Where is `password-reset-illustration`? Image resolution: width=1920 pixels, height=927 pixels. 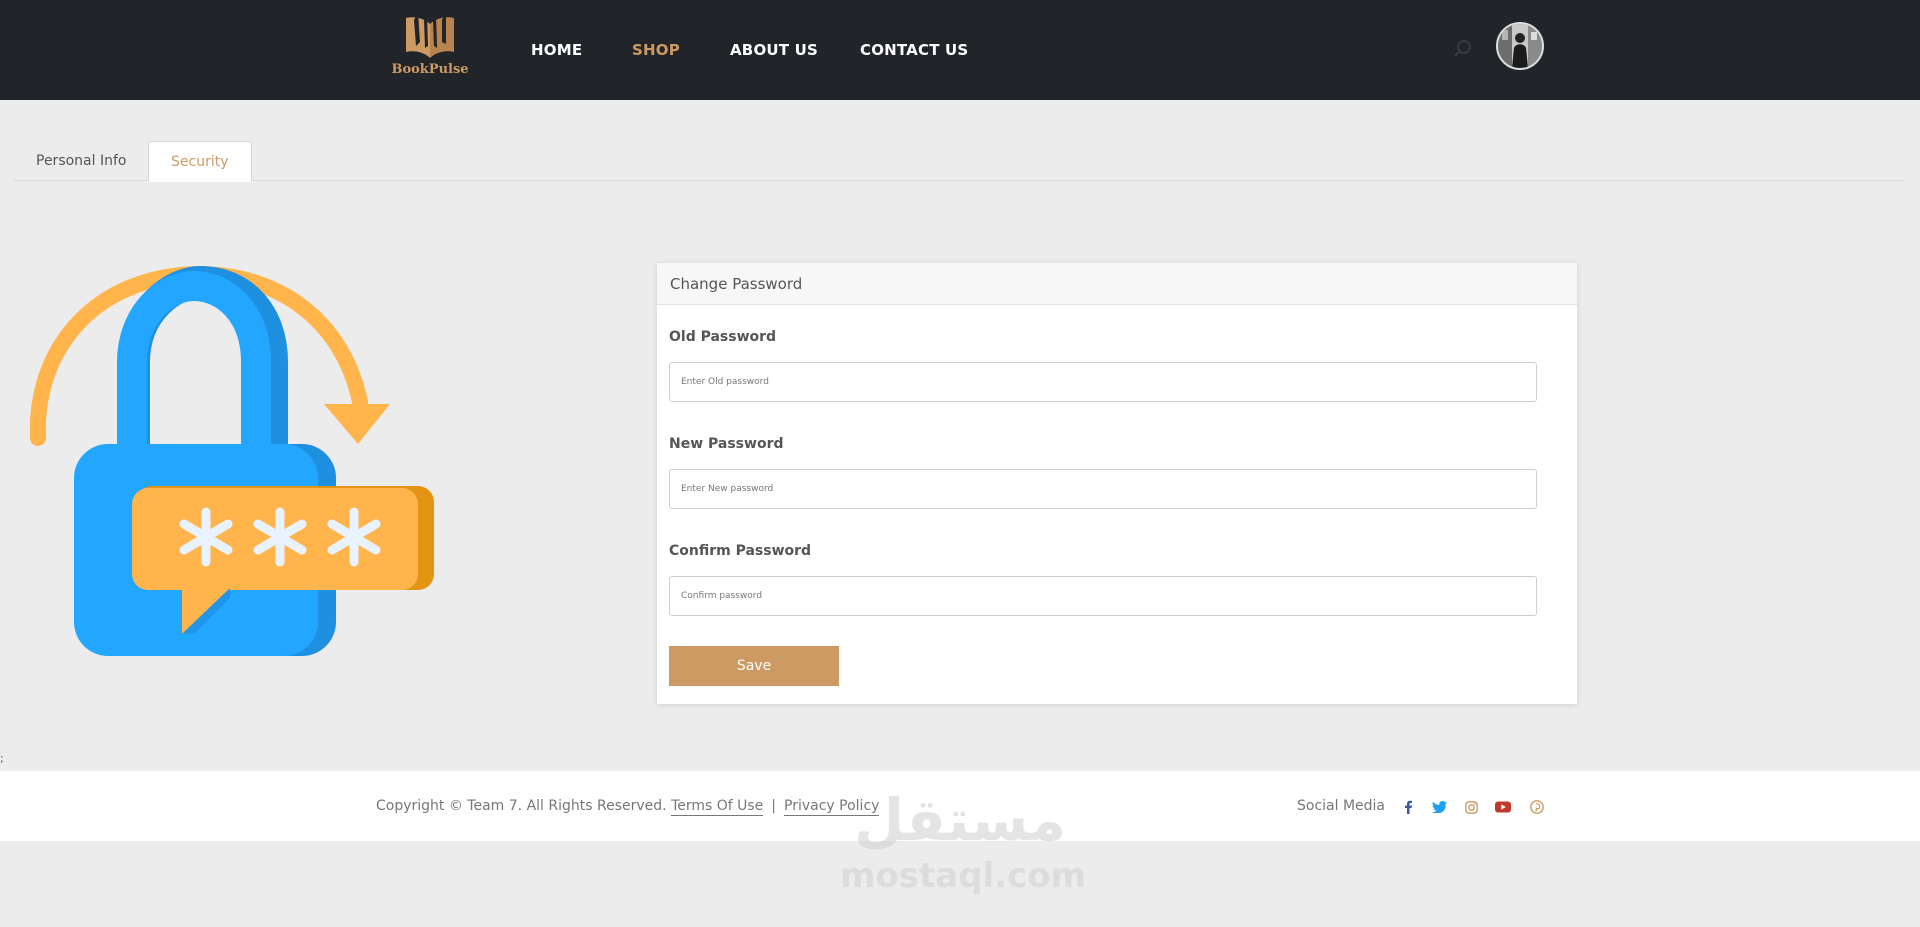
password-reset-illustration is located at coordinates (229, 462).